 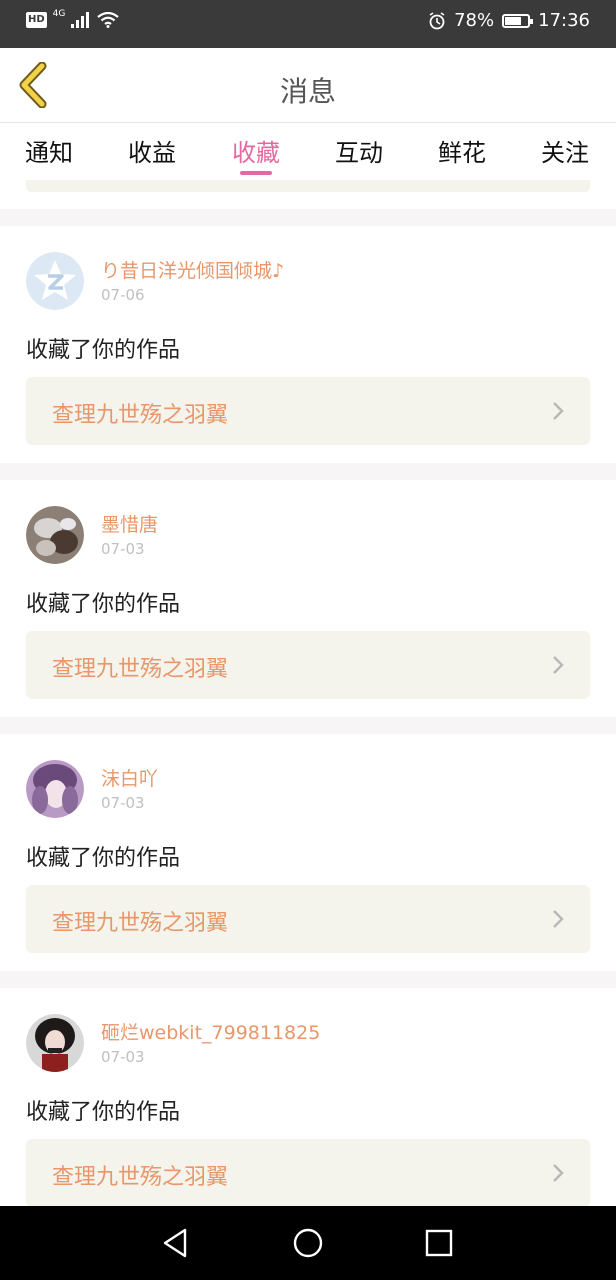 What do you see at coordinates (518, 20) in the screenshot?
I see `battery-icon` at bounding box center [518, 20].